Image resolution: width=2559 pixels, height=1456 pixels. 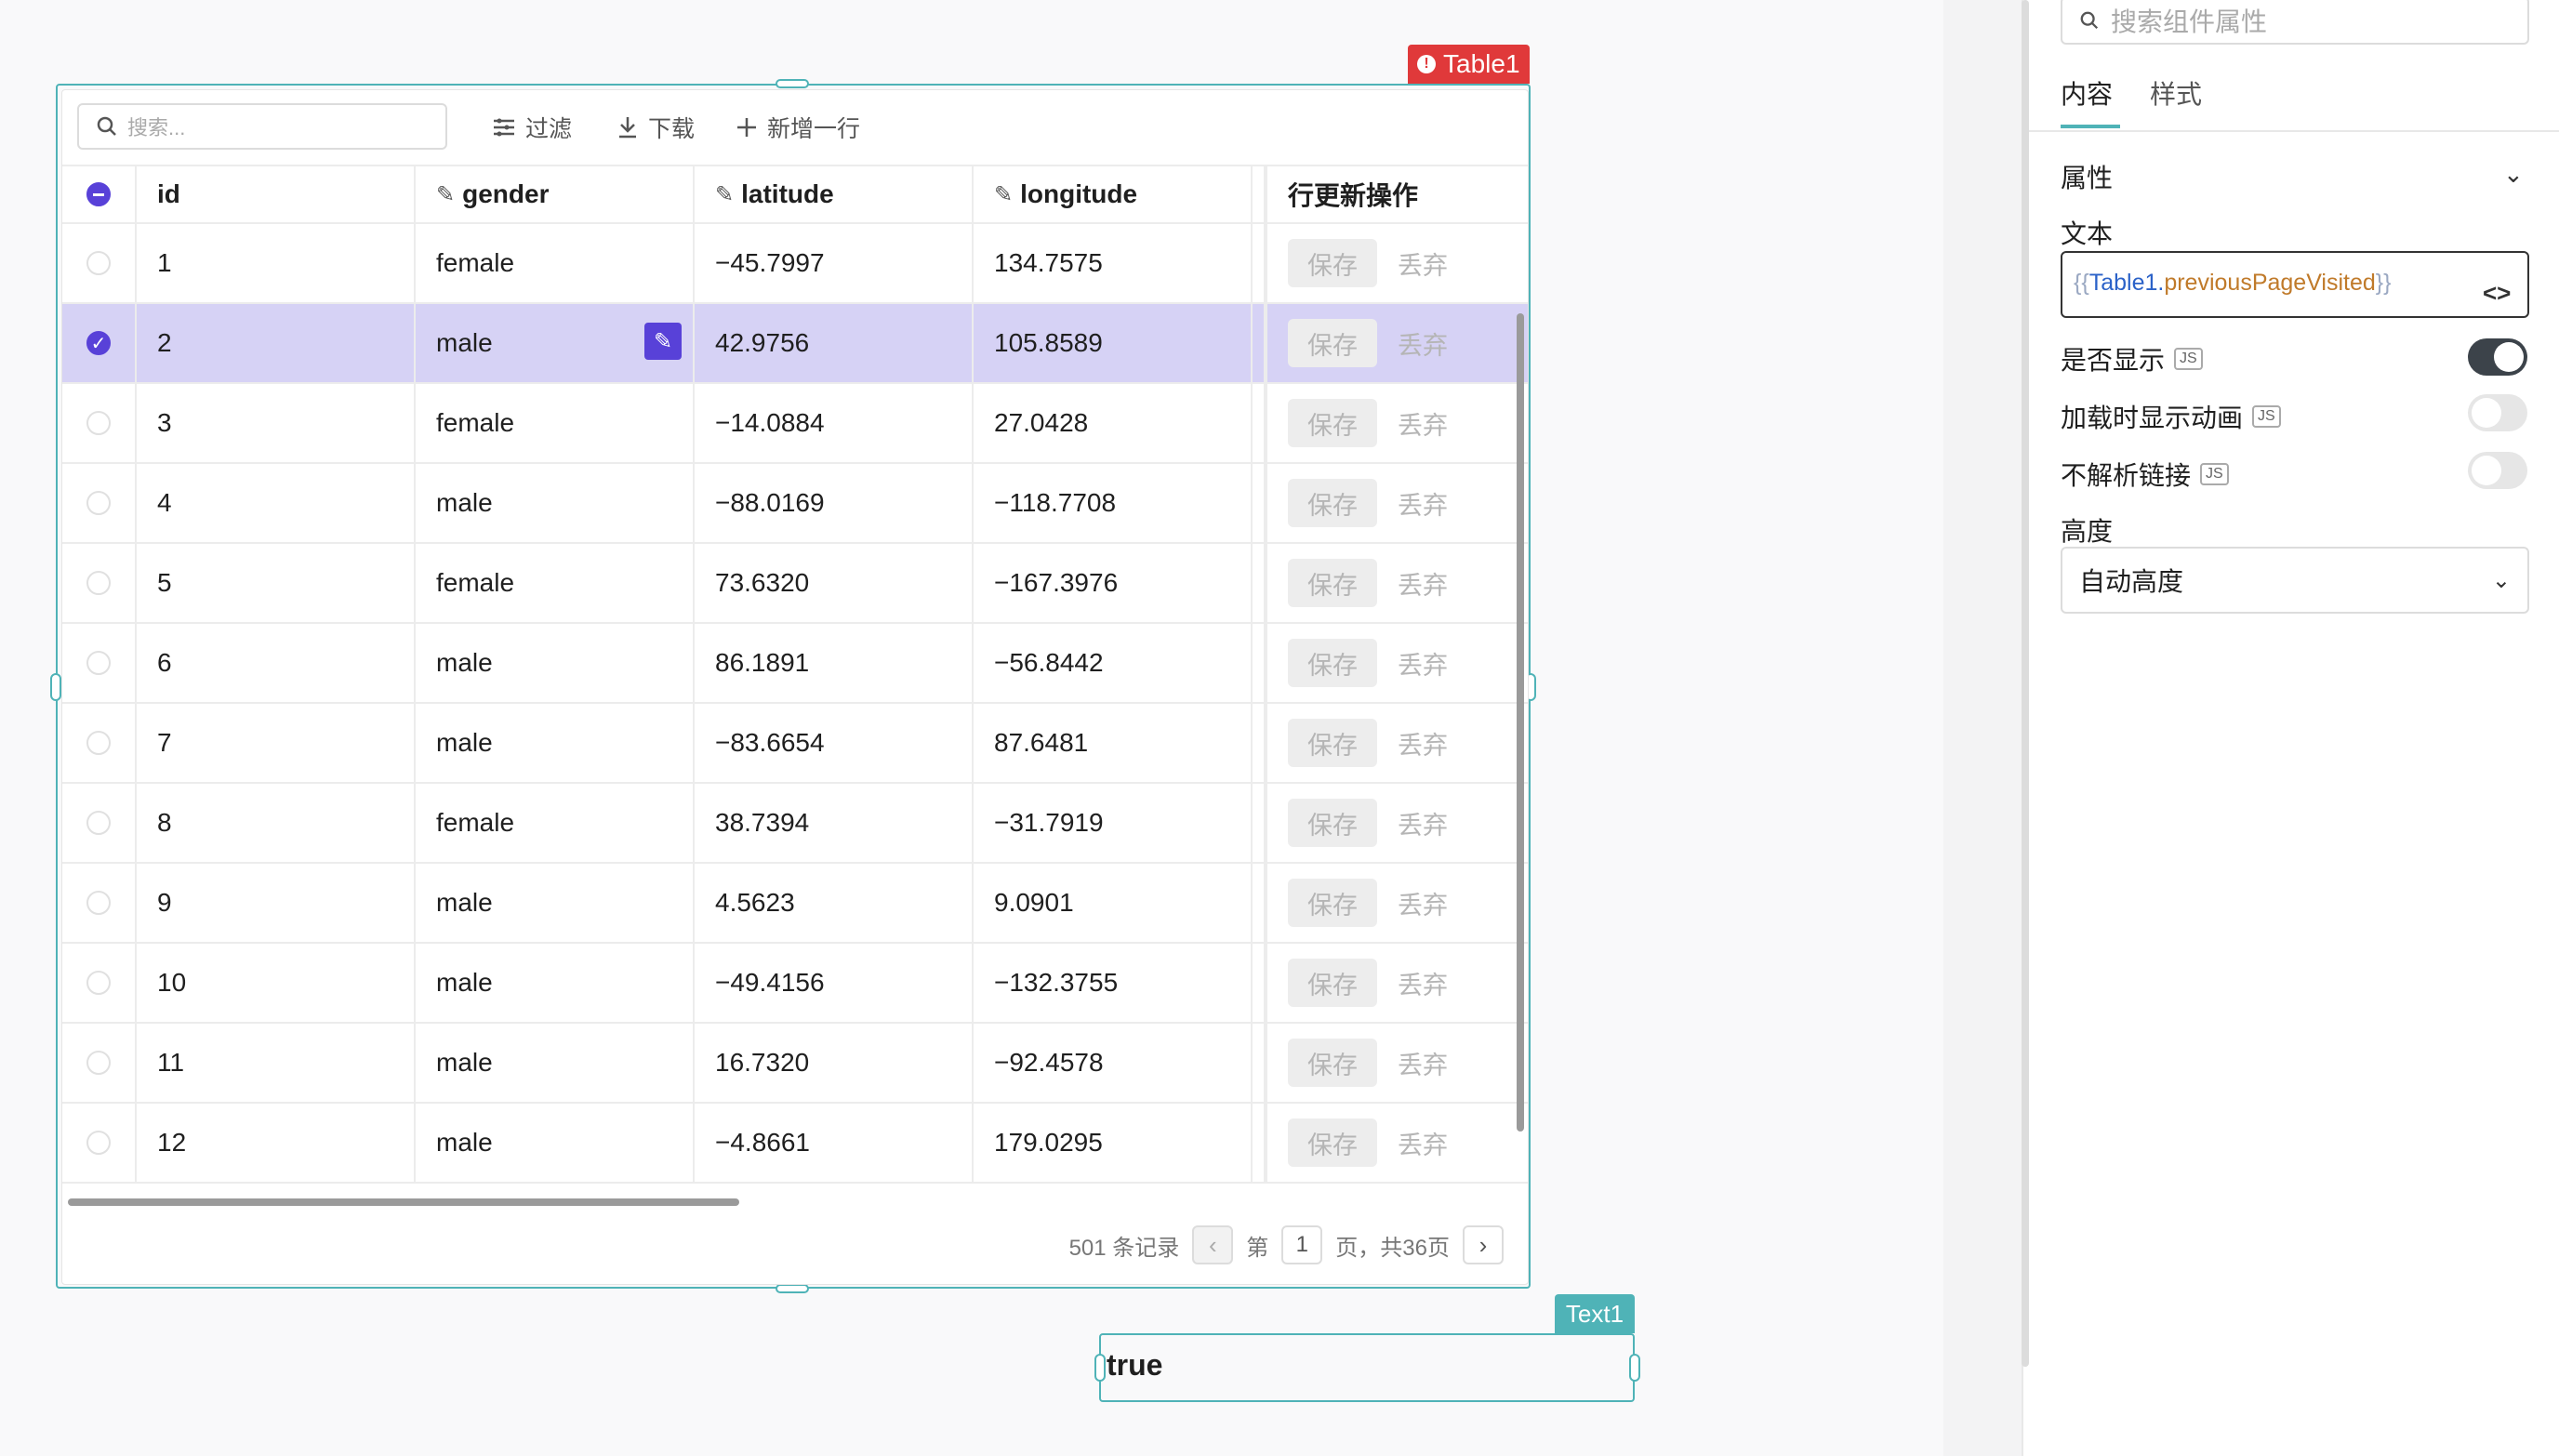 I want to click on resize-handle-bottom, so click(x=792, y=1288).